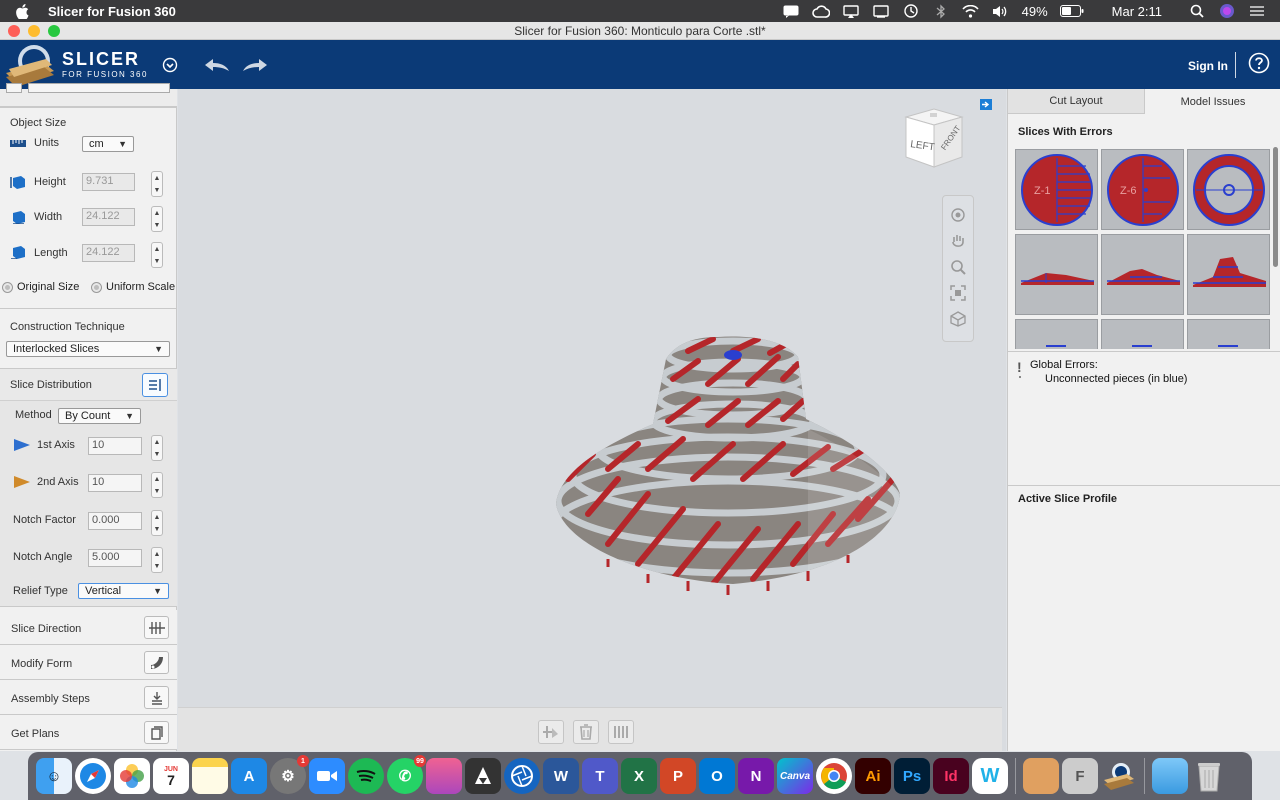 The height and width of the screenshot is (800, 1280). Describe the element at coordinates (958, 242) in the screenshot. I see `pan-hand-icon` at that location.